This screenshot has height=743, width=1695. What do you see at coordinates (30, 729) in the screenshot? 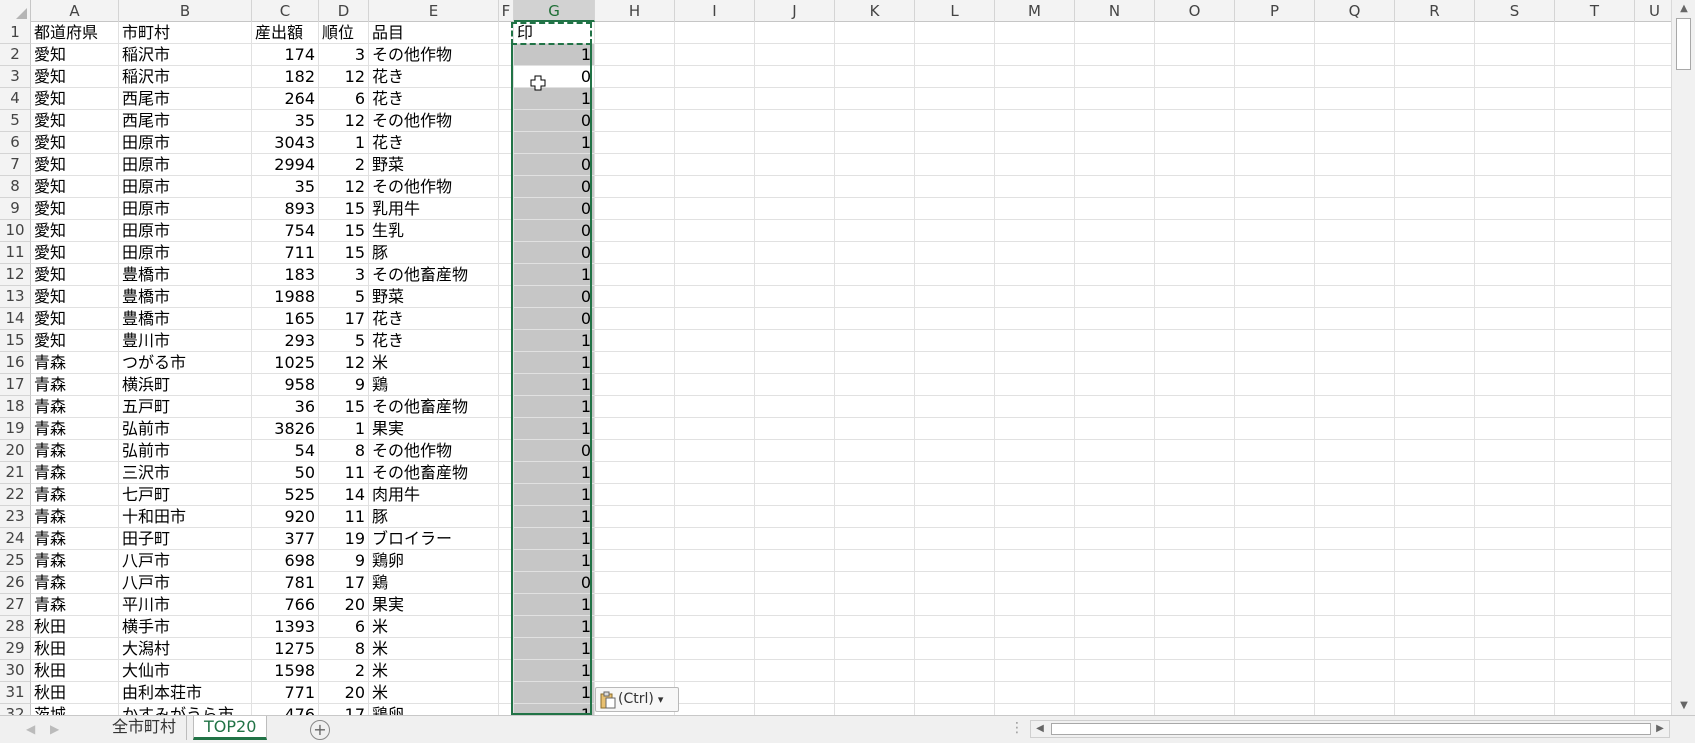
I see `tab-scroll-left-icon: ◀` at bounding box center [30, 729].